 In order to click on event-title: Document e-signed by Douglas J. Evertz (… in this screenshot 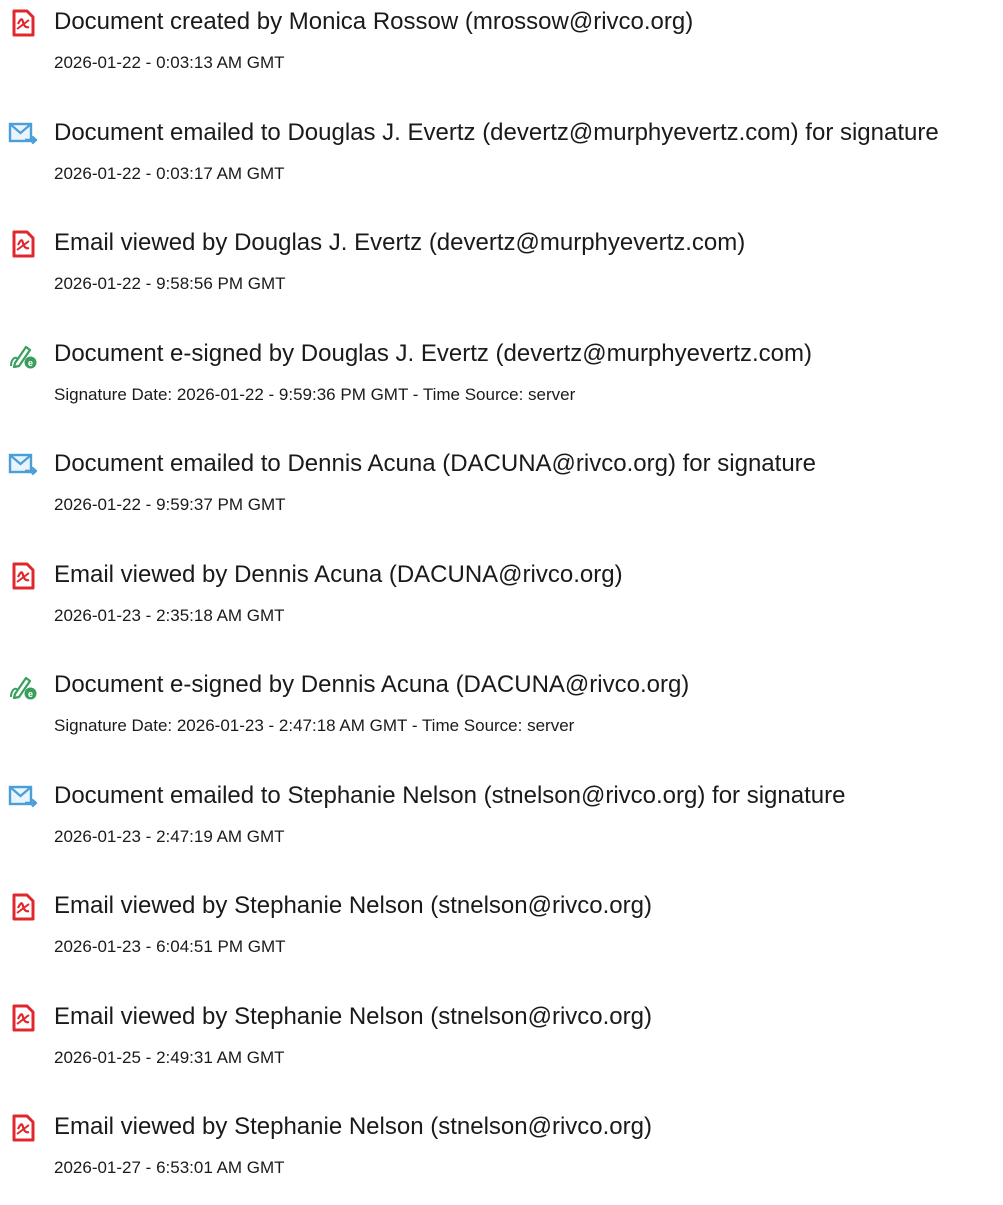, I will do `click(433, 353)`.